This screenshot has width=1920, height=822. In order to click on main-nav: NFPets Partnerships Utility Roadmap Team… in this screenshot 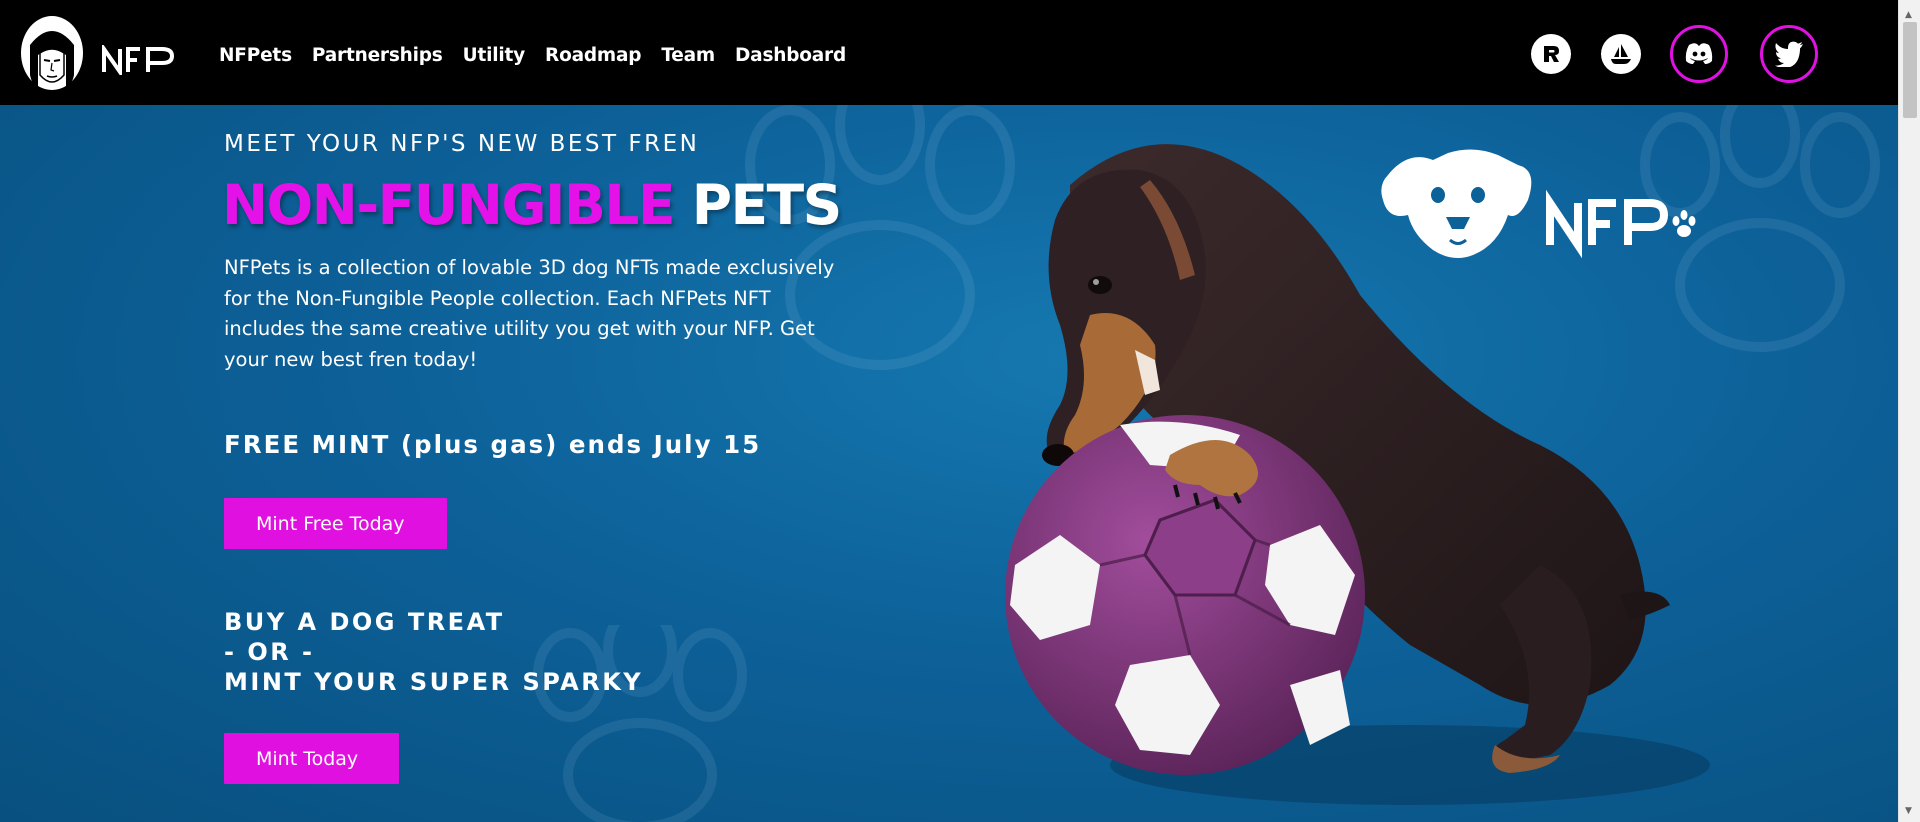, I will do `click(532, 55)`.